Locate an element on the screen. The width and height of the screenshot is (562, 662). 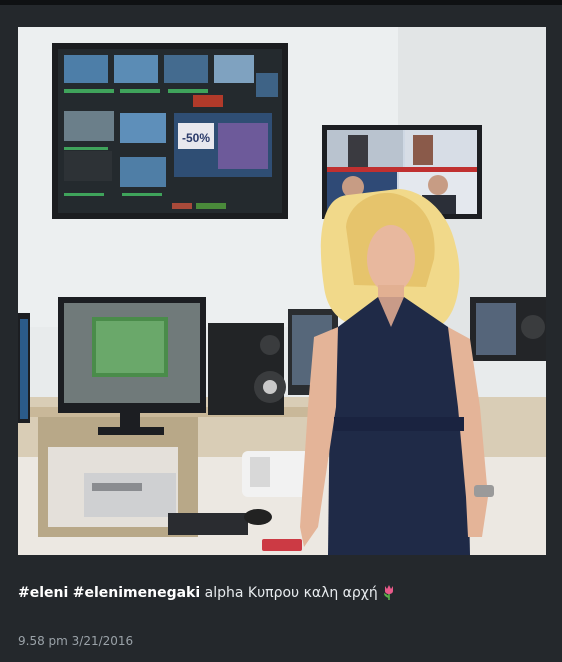
hashtag-elenimenegaki: #elenimenegaki is located at coordinates (136, 593).